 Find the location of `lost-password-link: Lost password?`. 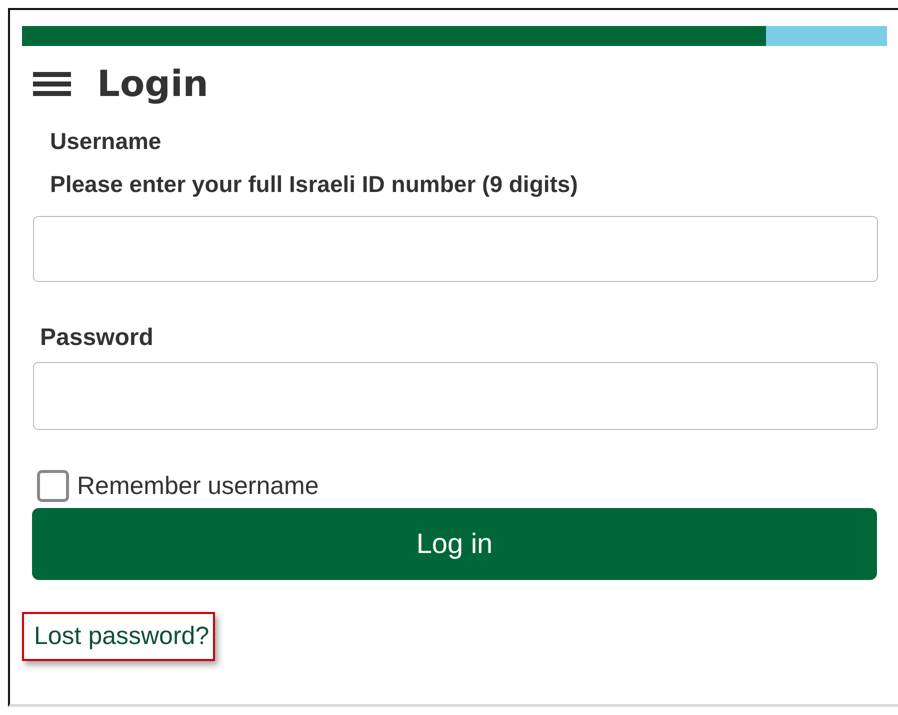

lost-password-link: Lost password? is located at coordinates (119, 636).